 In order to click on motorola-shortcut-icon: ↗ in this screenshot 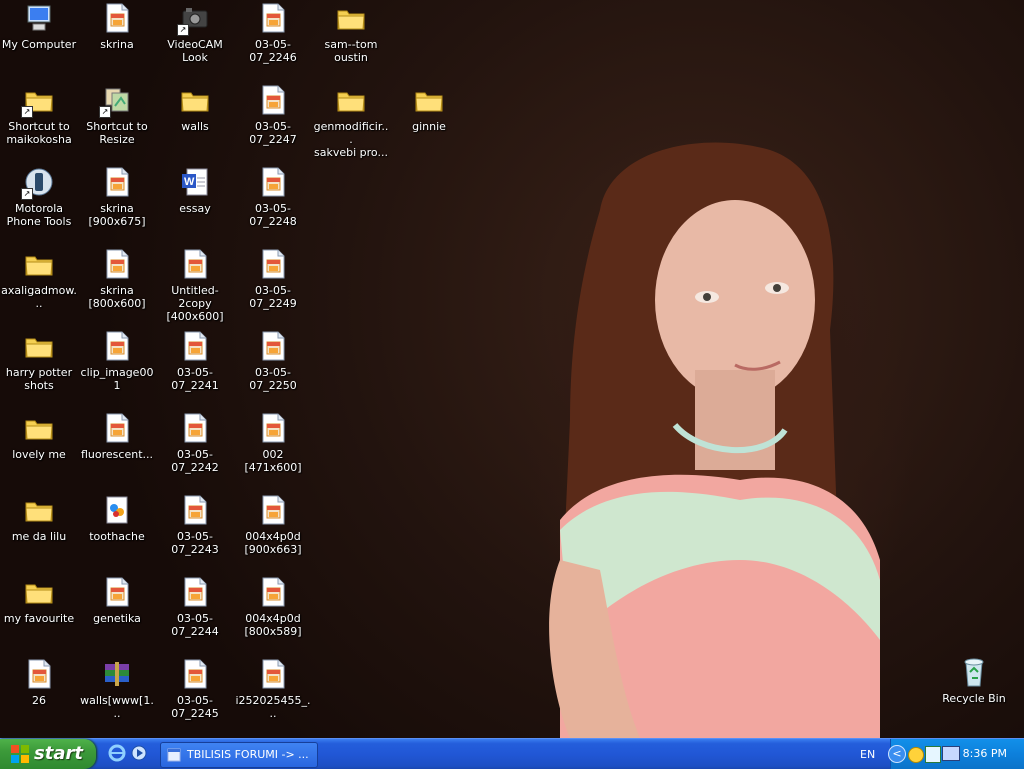, I will do `click(38, 183)`.